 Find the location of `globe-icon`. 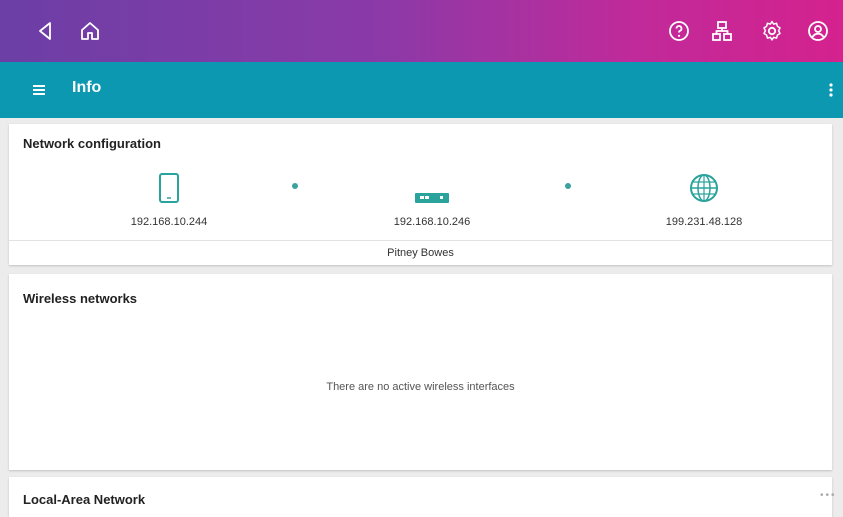

globe-icon is located at coordinates (704, 188).